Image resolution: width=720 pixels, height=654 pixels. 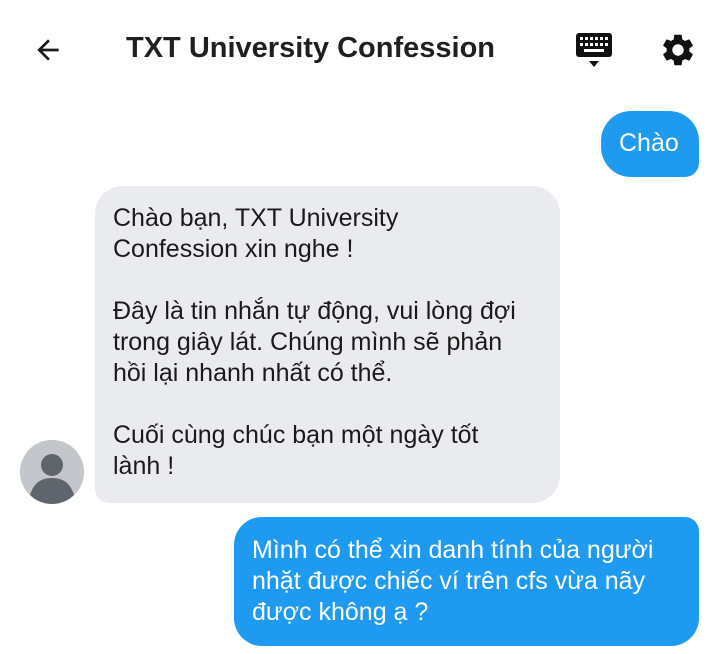 I want to click on keyboard-button, so click(x=594, y=50).